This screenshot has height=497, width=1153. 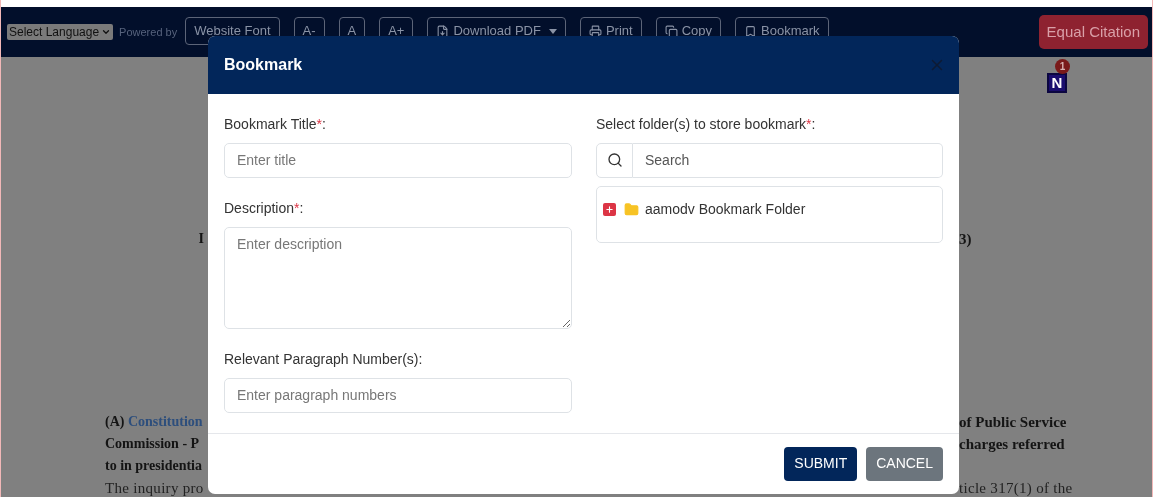 What do you see at coordinates (701, 124) in the screenshot?
I see `field-label: Select folder(s) to store bookmark` at bounding box center [701, 124].